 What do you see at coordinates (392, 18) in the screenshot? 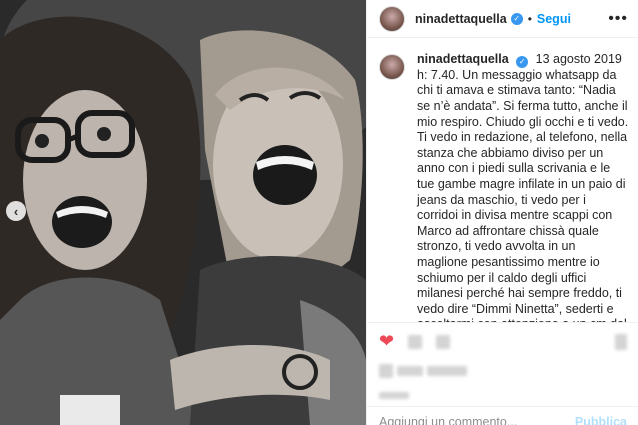
I see `avatar` at bounding box center [392, 18].